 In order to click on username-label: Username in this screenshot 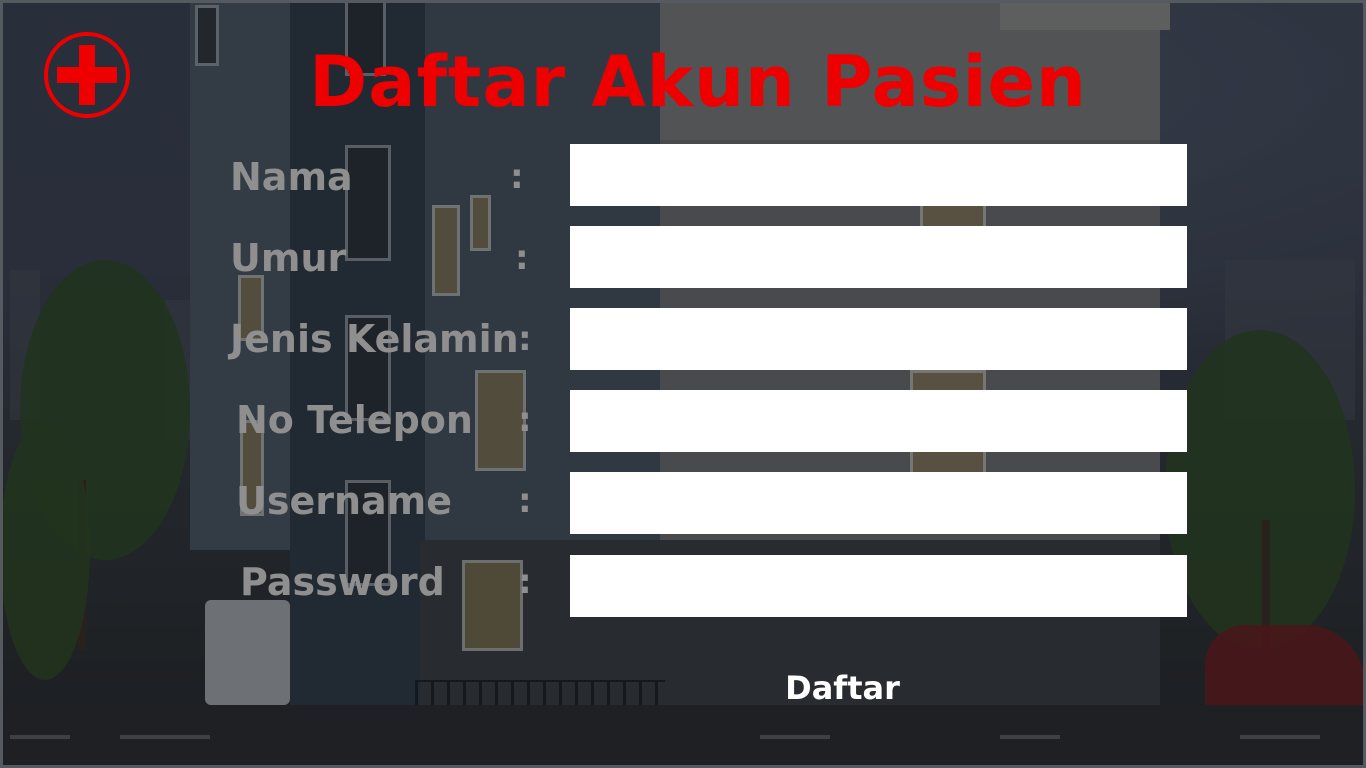, I will do `click(344, 501)`.